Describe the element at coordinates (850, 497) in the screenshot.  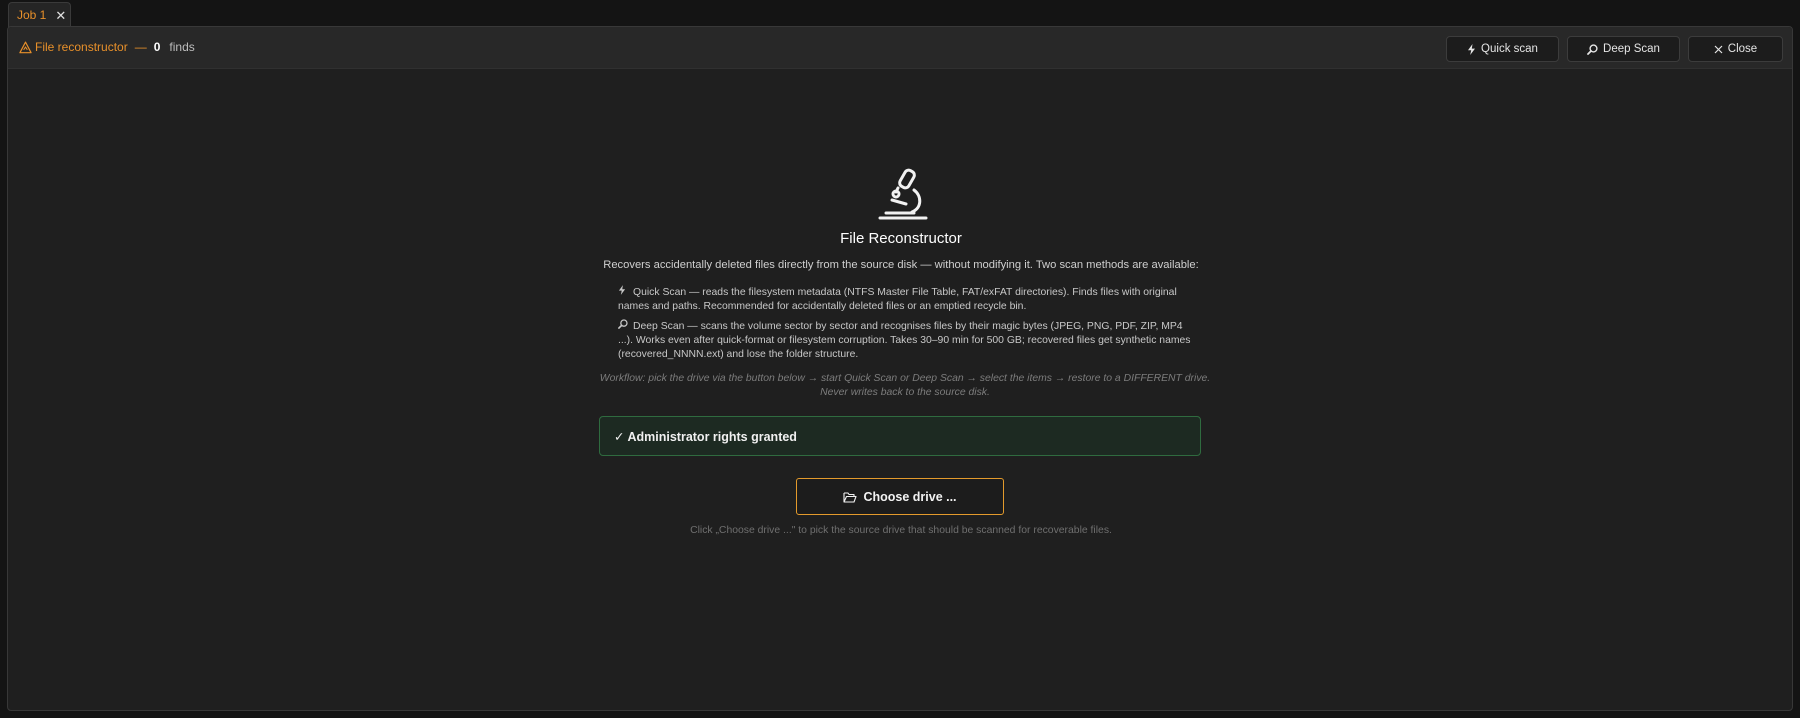
I see `folder-open-icon` at that location.